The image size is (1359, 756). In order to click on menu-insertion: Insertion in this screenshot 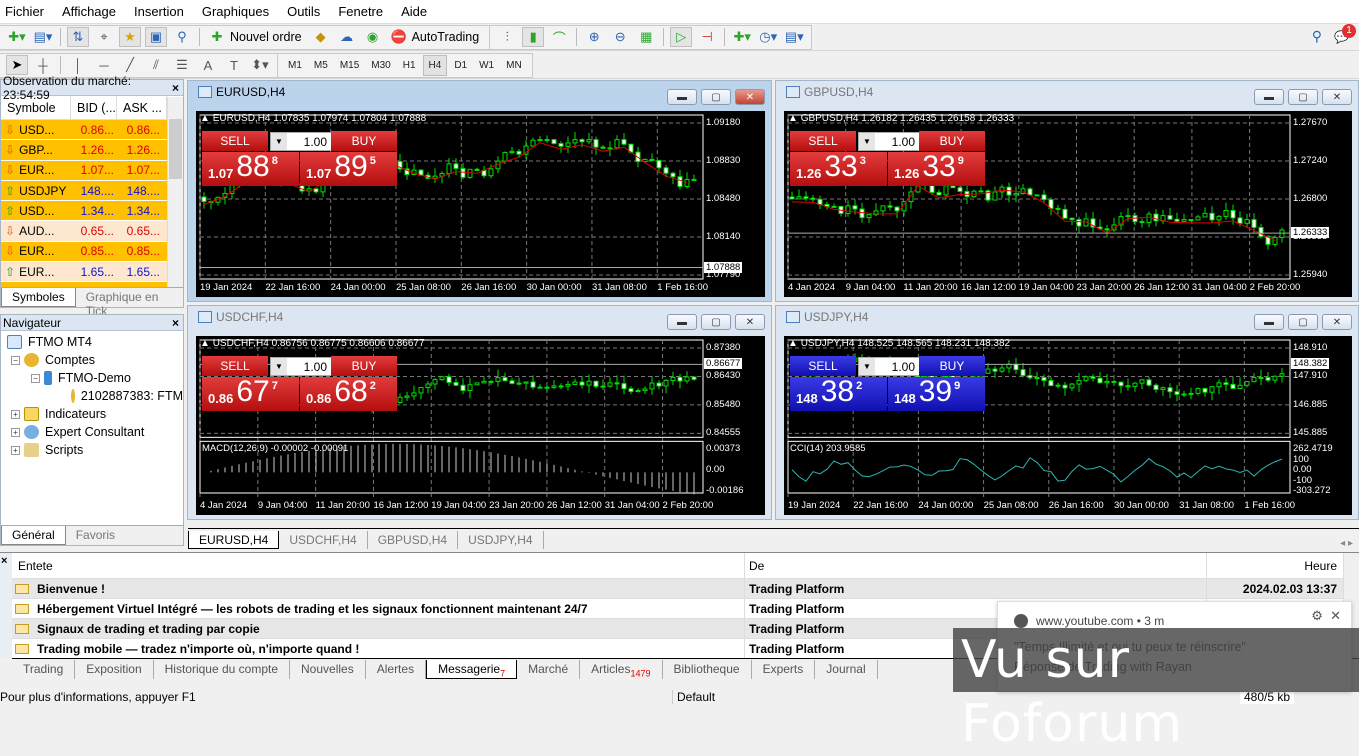, I will do `click(163, 11)`.